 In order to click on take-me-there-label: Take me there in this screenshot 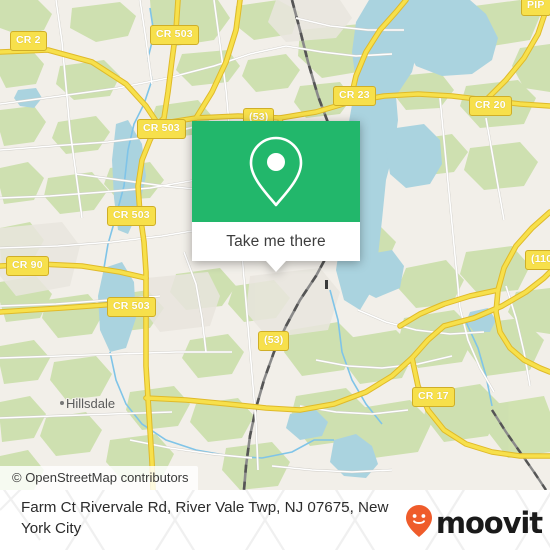, I will do `click(276, 241)`.